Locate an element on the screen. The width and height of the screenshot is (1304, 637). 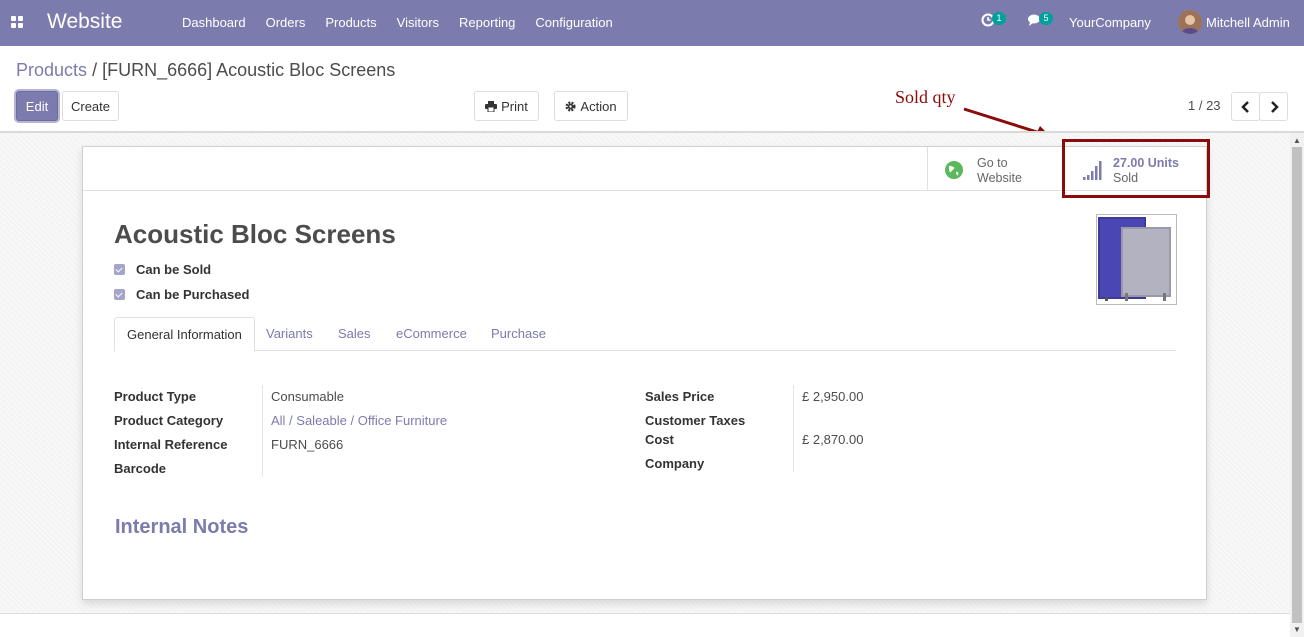
print-button: Print is located at coordinates (506, 106).